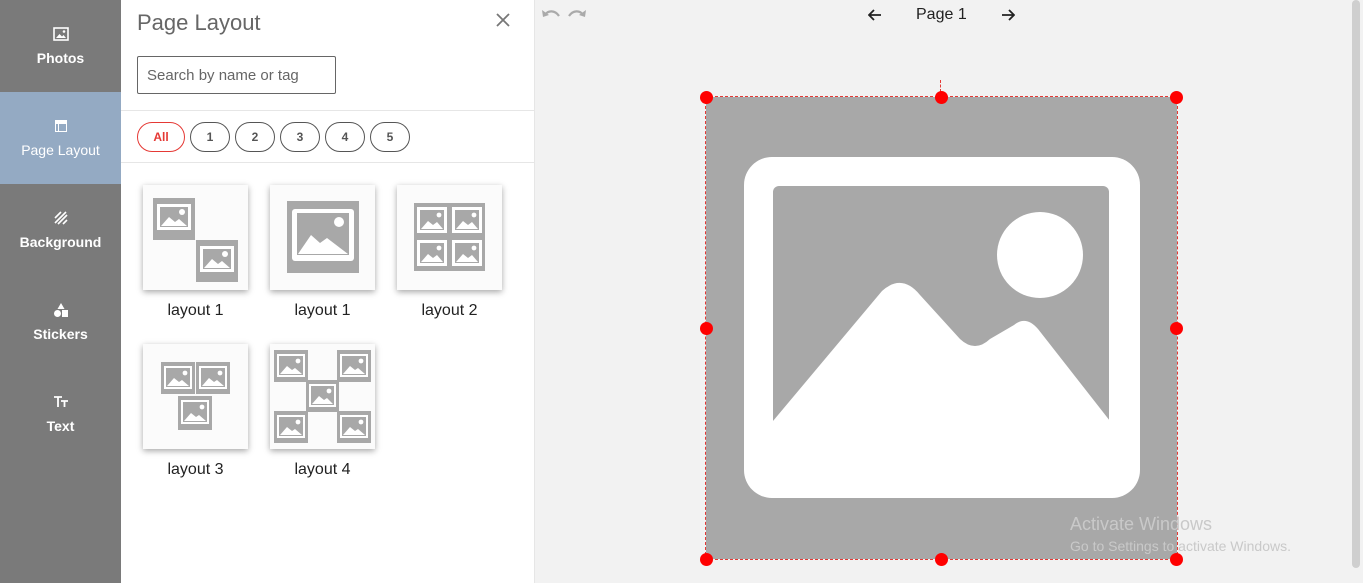 This screenshot has width=1363, height=583. Describe the element at coordinates (1176, 328) in the screenshot. I see `resize-handle-right` at that location.